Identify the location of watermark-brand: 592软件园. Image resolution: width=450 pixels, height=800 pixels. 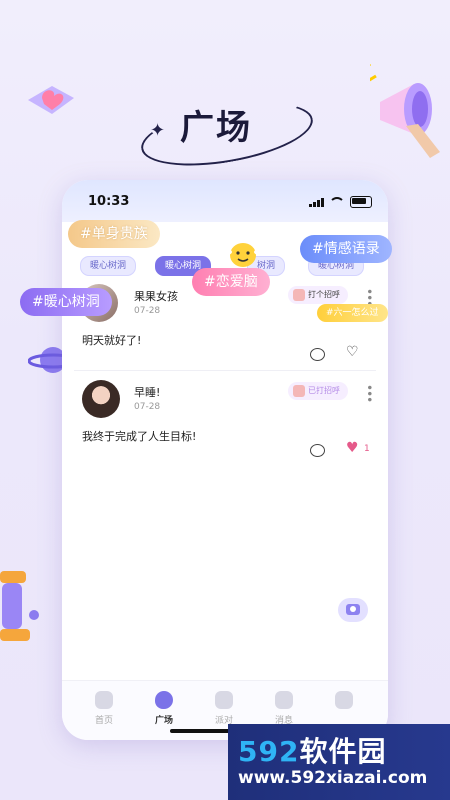
(312, 750).